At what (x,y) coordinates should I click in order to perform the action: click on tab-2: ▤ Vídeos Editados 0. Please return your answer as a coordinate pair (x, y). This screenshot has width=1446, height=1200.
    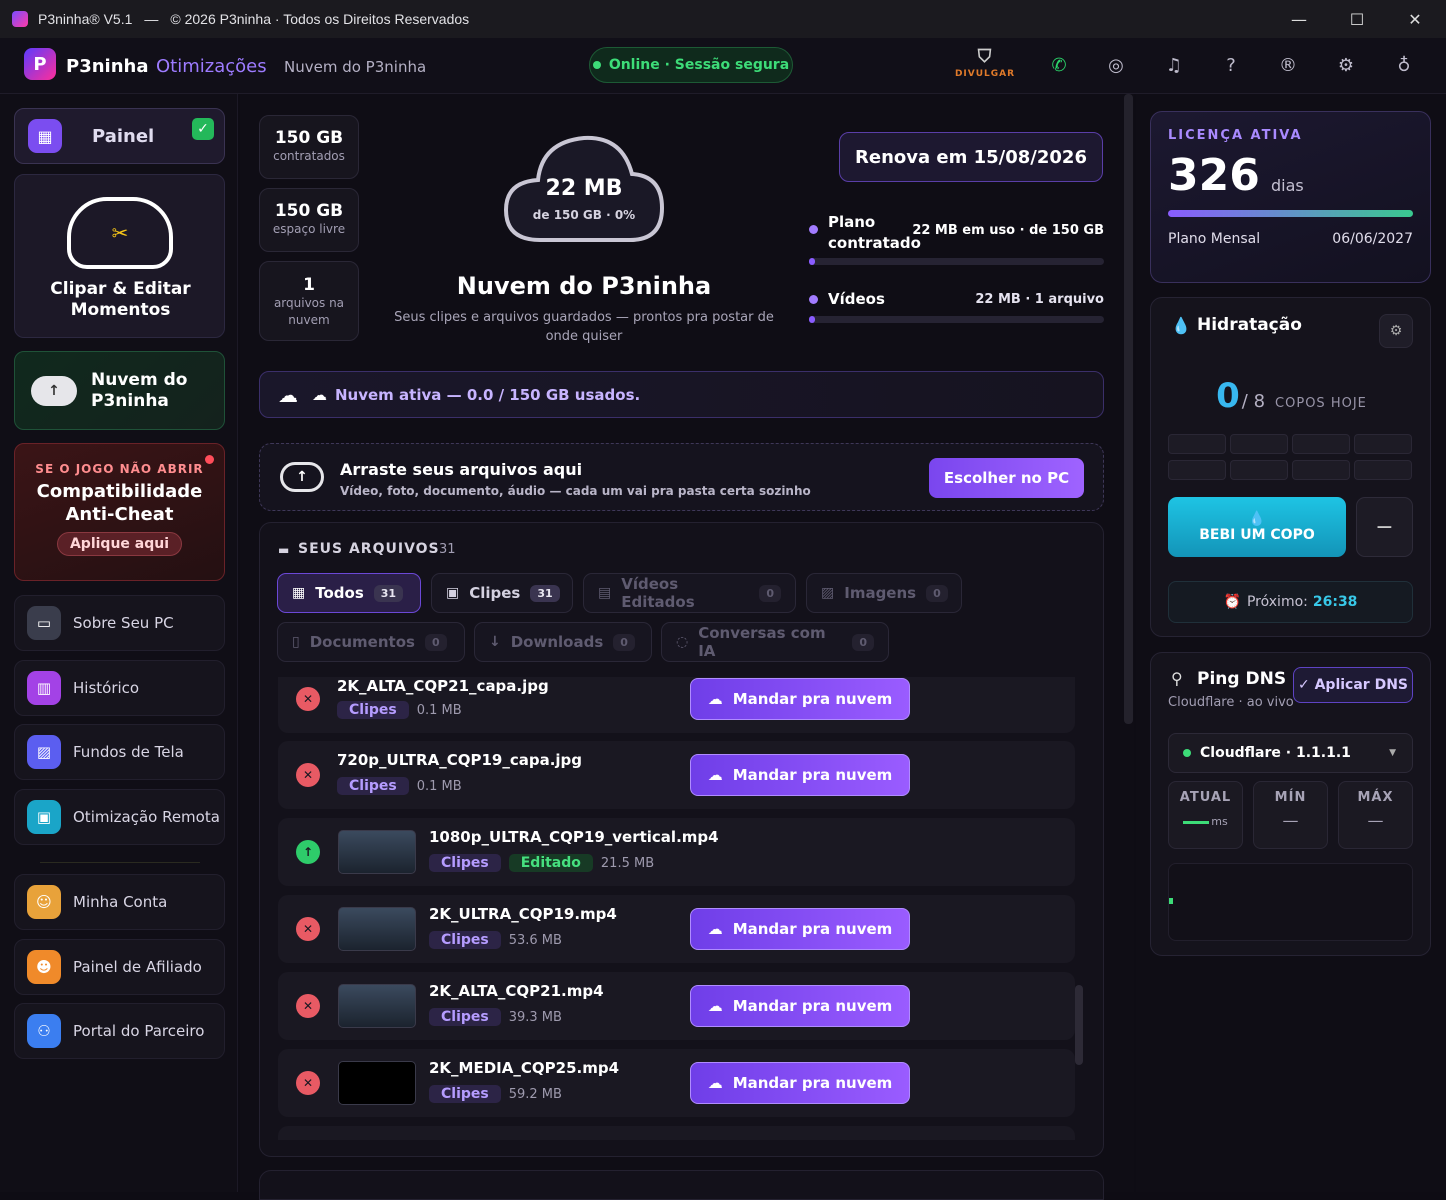
    Looking at the image, I should click on (689, 593).